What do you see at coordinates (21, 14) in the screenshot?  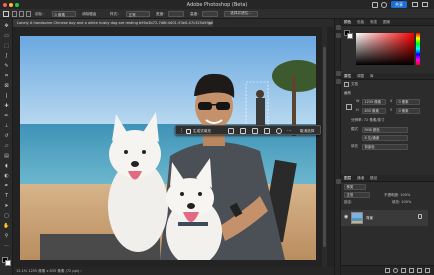 I see `add-selection-icon` at bounding box center [21, 14].